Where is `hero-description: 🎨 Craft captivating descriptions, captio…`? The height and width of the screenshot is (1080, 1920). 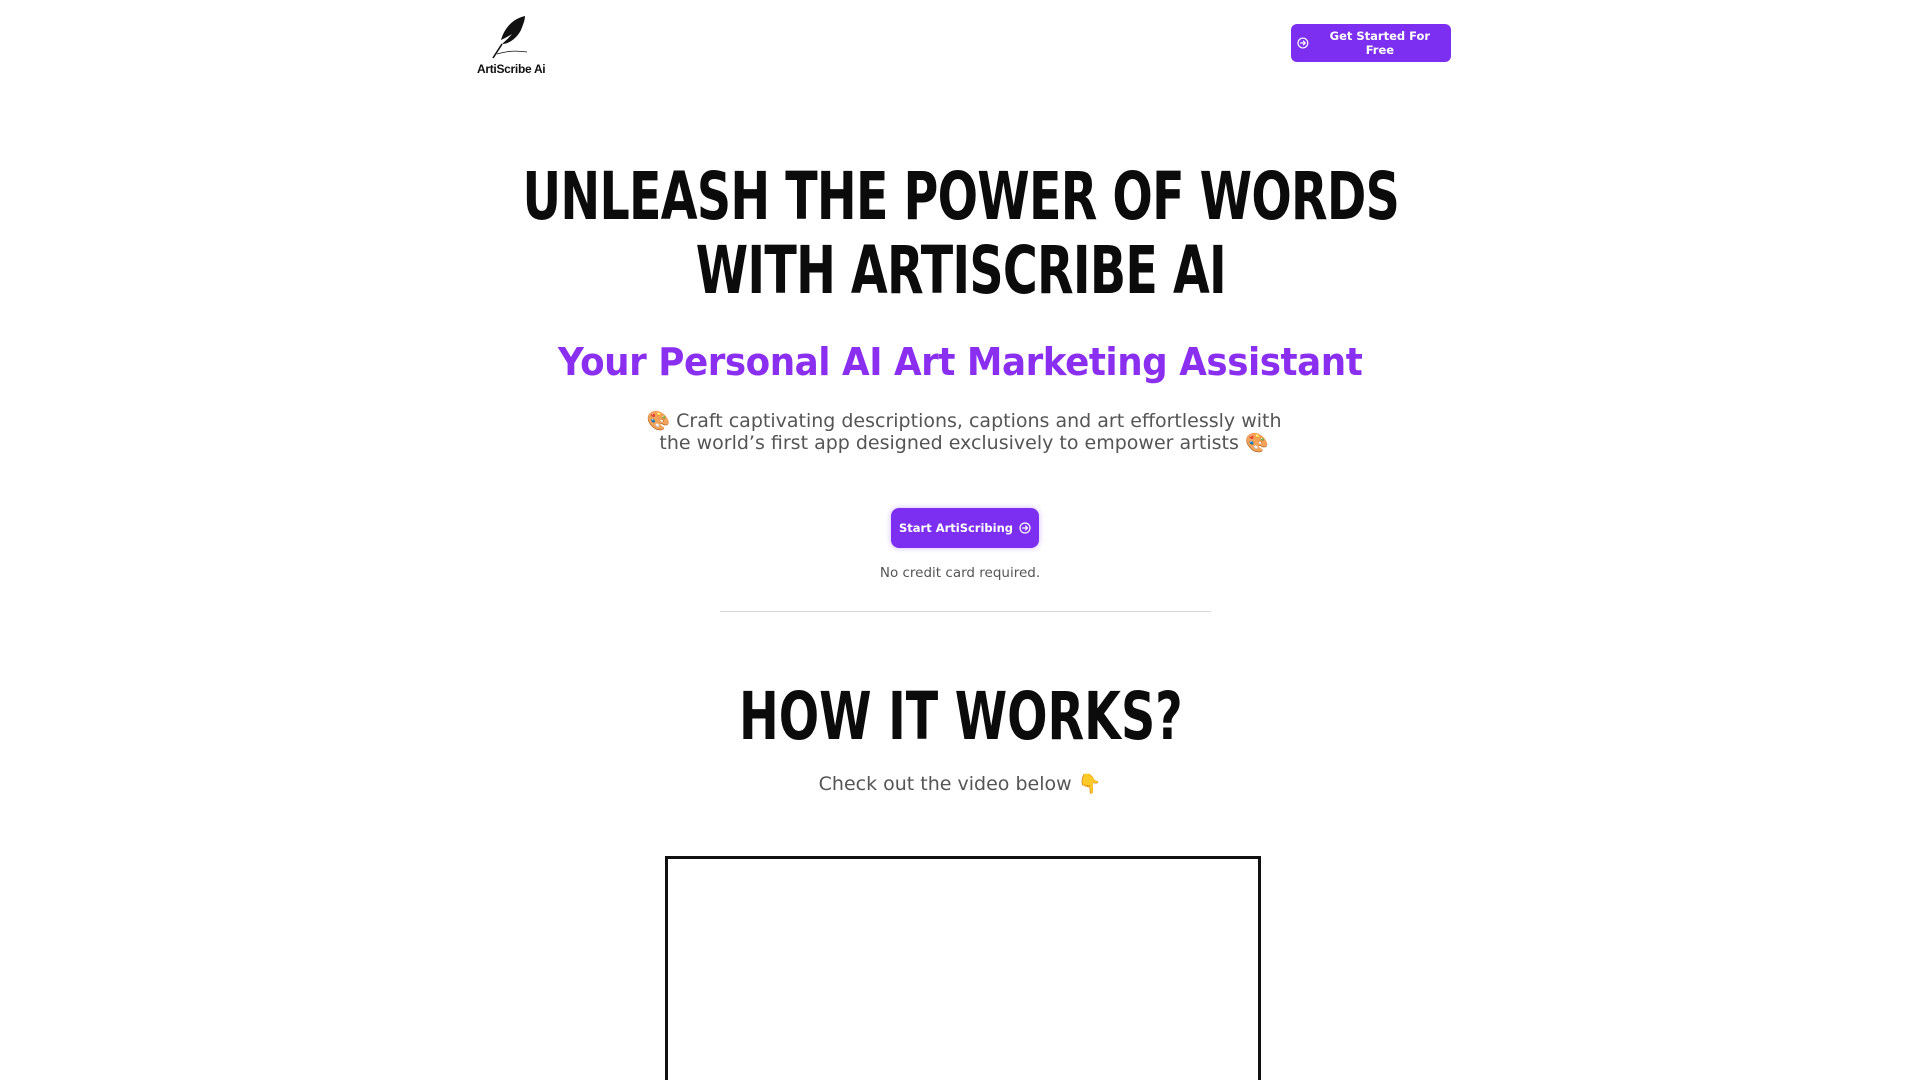
hero-description: 🎨 Craft captivating descriptions, captio… is located at coordinates (964, 432).